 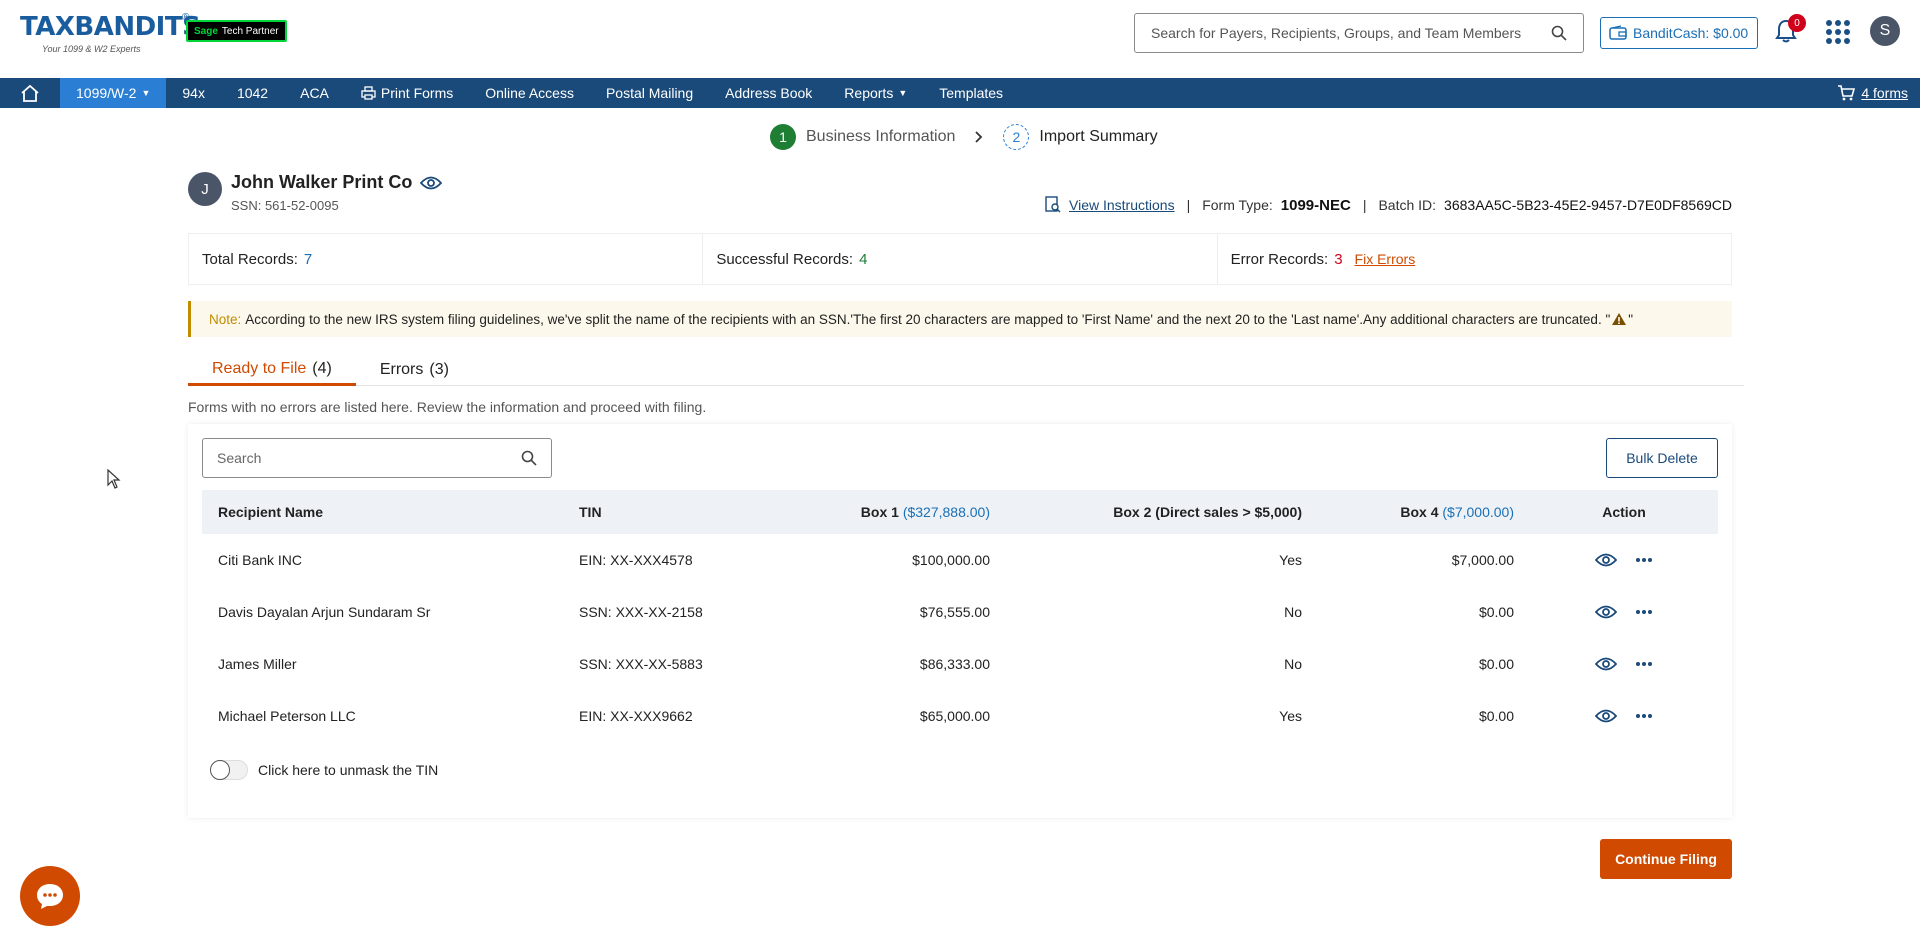 I want to click on tab-count: (3), so click(x=439, y=369).